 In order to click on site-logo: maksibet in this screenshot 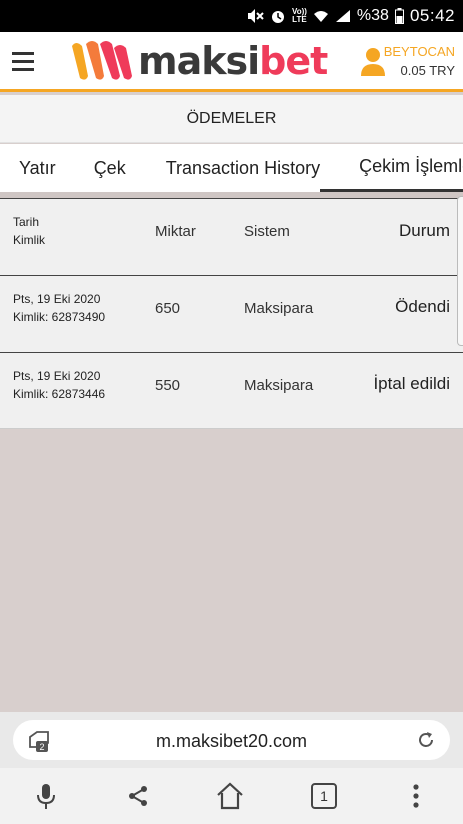, I will do `click(199, 61)`.